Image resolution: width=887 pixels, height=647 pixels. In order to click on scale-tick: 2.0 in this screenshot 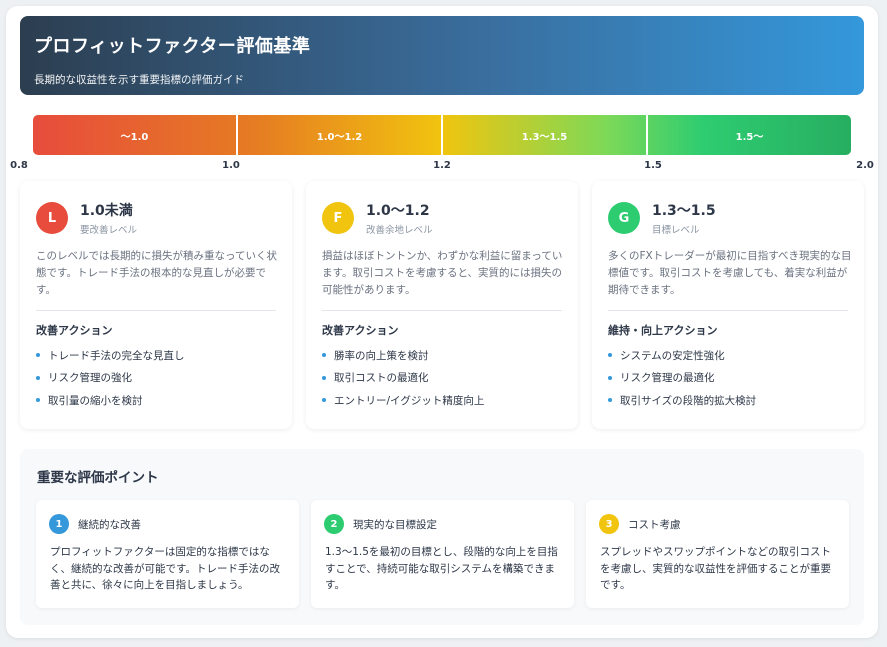, I will do `click(865, 165)`.